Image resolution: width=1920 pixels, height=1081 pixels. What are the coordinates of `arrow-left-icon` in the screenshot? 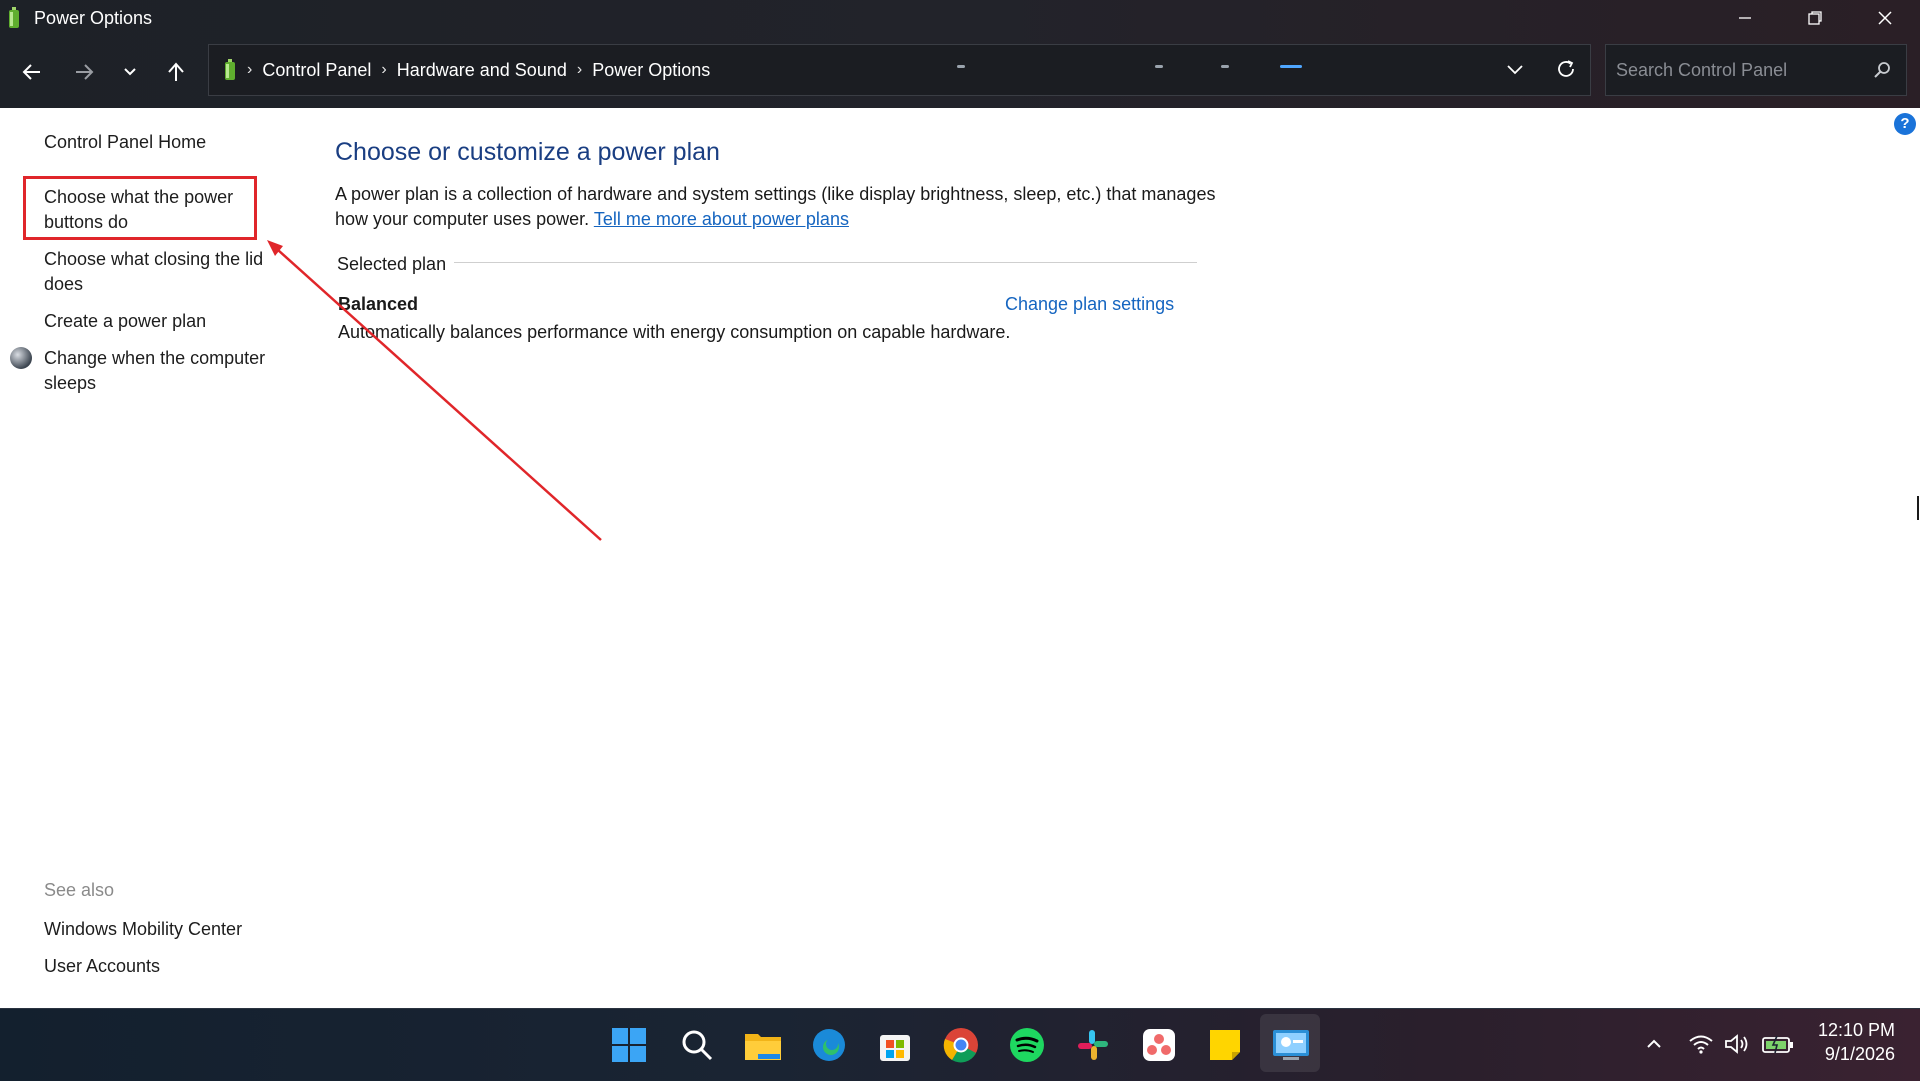 It's located at (31, 72).